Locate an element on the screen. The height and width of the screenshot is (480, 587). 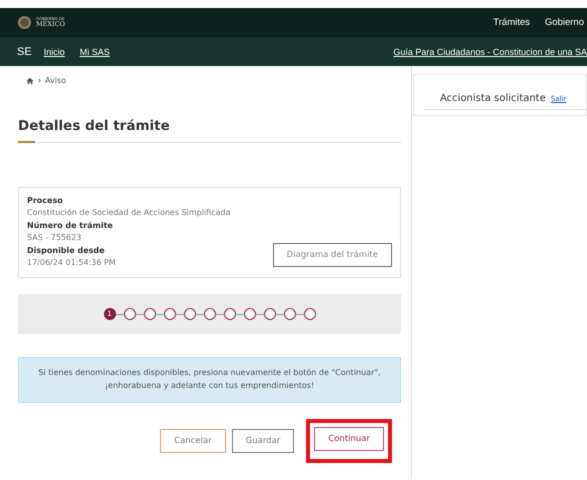
detail-label: Número de trámite is located at coordinates (70, 225).